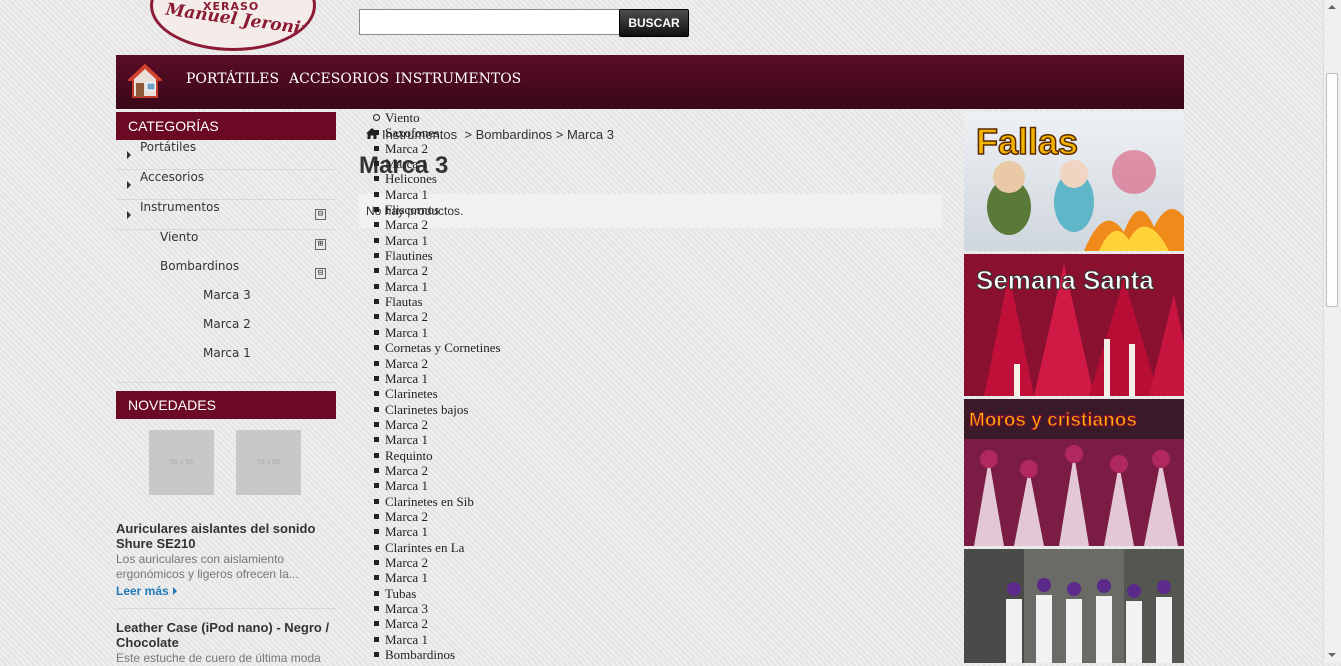  What do you see at coordinates (650, 82) in the screenshot?
I see `main-nav: PORTÁTILES ACCESORIOS INSTRUMENTOS` at bounding box center [650, 82].